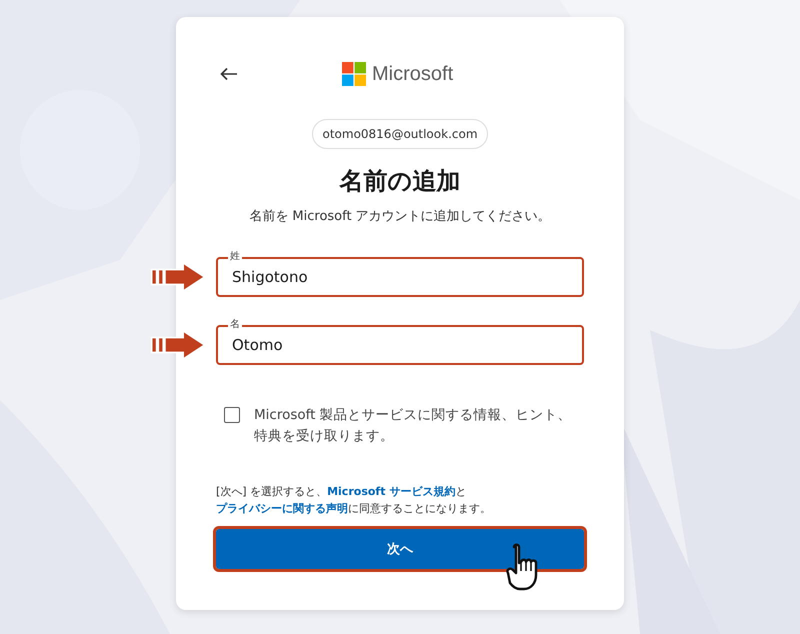 Image resolution: width=800 pixels, height=634 pixels. What do you see at coordinates (235, 324) in the screenshot?
I see `field-label: 名` at bounding box center [235, 324].